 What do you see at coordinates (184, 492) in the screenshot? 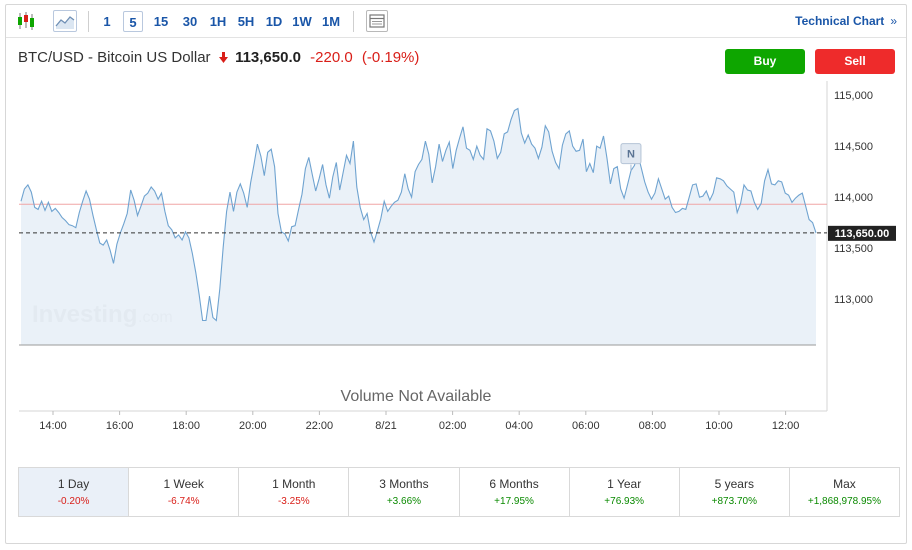
I see `period-1-week: 1 Week -6.74%` at bounding box center [184, 492].